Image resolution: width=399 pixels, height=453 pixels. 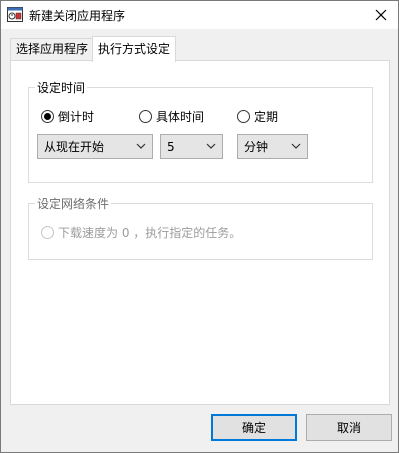 I want to click on radio-periodic-indicator, so click(x=243, y=116).